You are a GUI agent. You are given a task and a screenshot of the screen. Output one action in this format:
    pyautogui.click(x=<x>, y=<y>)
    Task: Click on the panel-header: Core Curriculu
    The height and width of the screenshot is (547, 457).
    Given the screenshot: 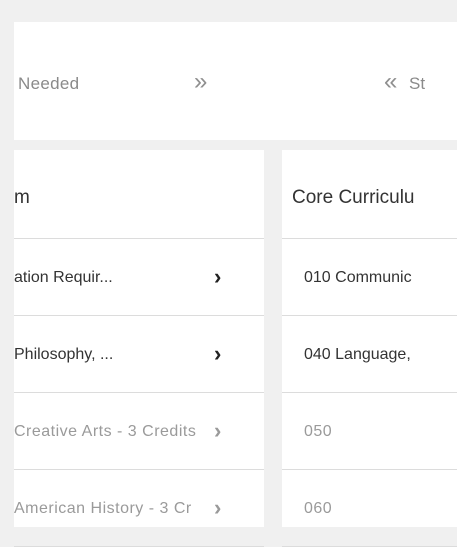 What is the action you would take?
    pyautogui.click(x=369, y=194)
    